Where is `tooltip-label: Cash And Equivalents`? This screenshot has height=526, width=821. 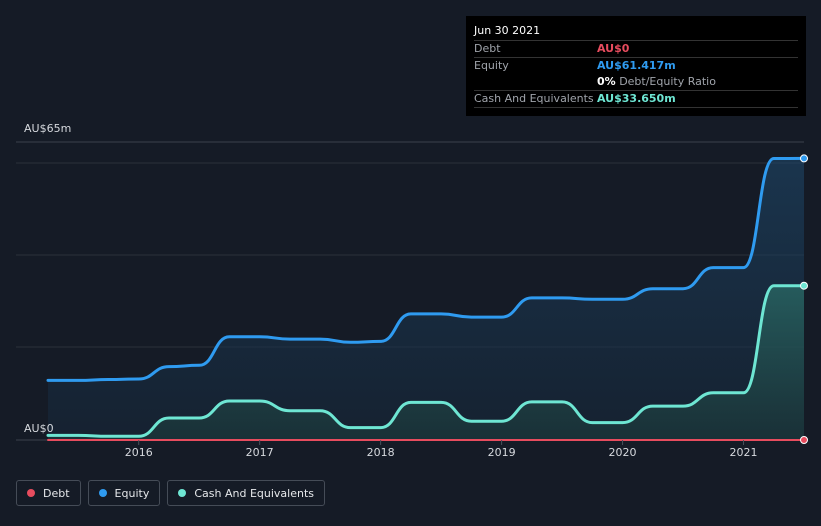
tooltip-label: Cash And Equivalents is located at coordinates (534, 98).